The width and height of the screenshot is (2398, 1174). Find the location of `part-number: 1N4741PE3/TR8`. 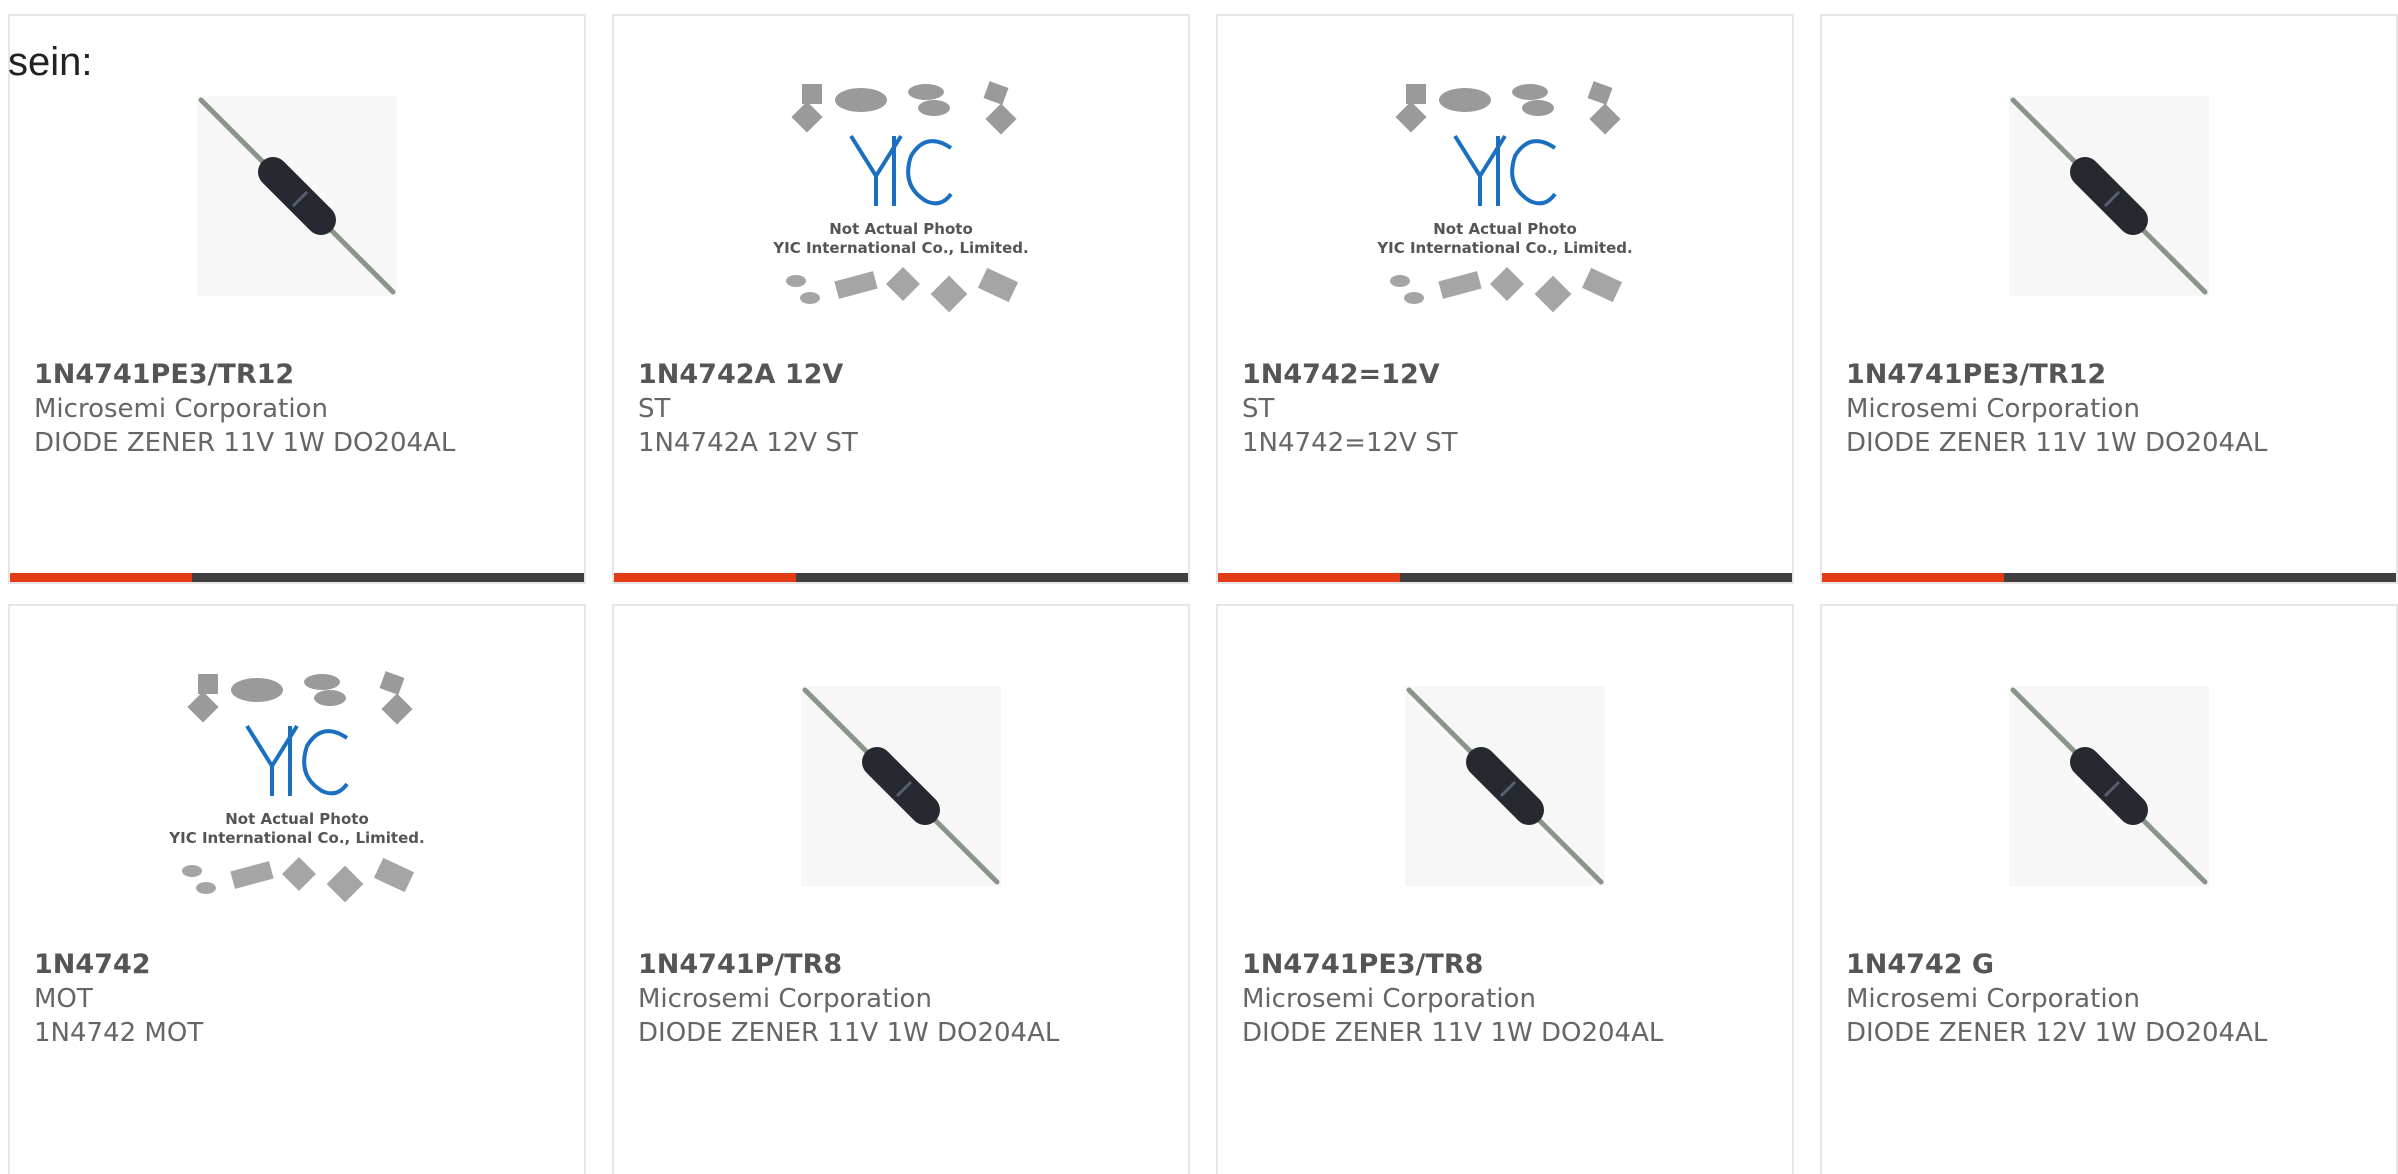

part-number: 1N4741PE3/TR8 is located at coordinates (1512, 965).